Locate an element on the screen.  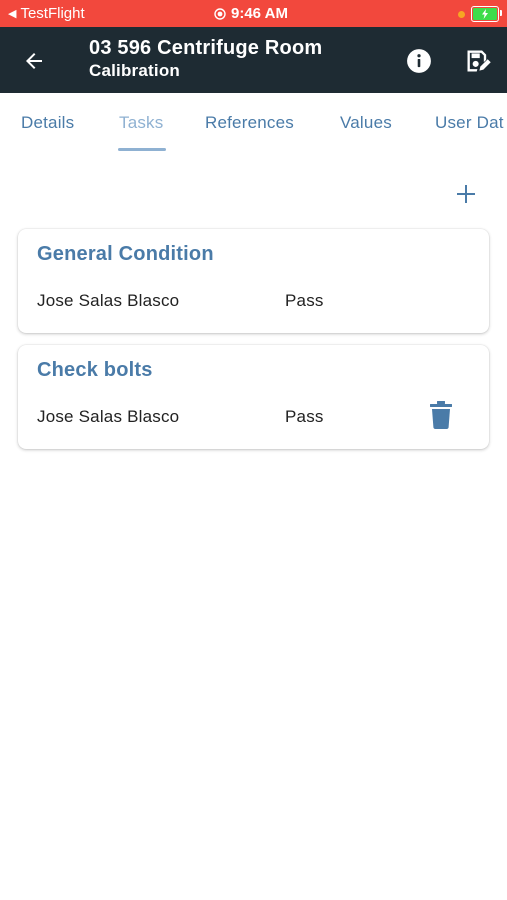
app-bar: 03 596 Centrifuge Room Calibration is located at coordinates (253, 60).